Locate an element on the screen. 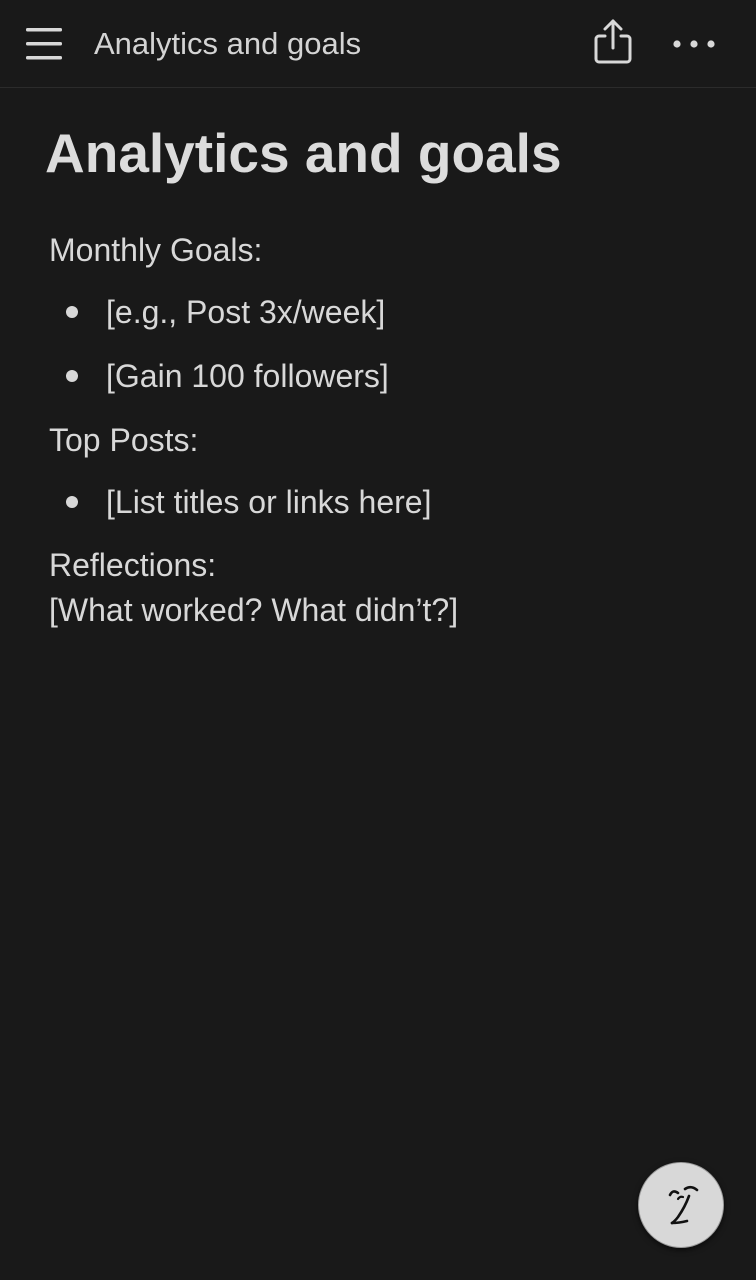 This screenshot has width=756, height=1280. share-icon is located at coordinates (613, 42).